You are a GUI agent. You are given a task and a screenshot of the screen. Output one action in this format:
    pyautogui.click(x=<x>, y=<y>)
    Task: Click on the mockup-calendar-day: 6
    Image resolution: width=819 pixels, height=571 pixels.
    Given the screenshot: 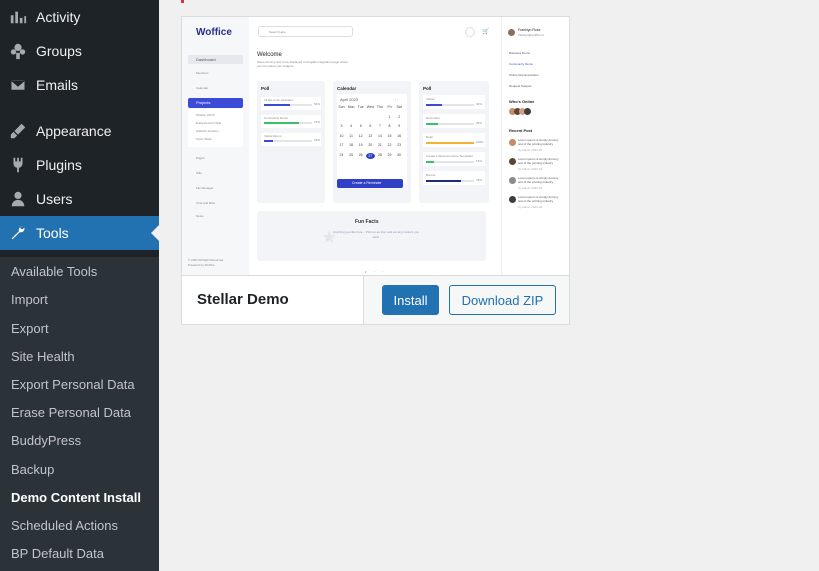 What is the action you would take?
    pyautogui.click(x=370, y=126)
    